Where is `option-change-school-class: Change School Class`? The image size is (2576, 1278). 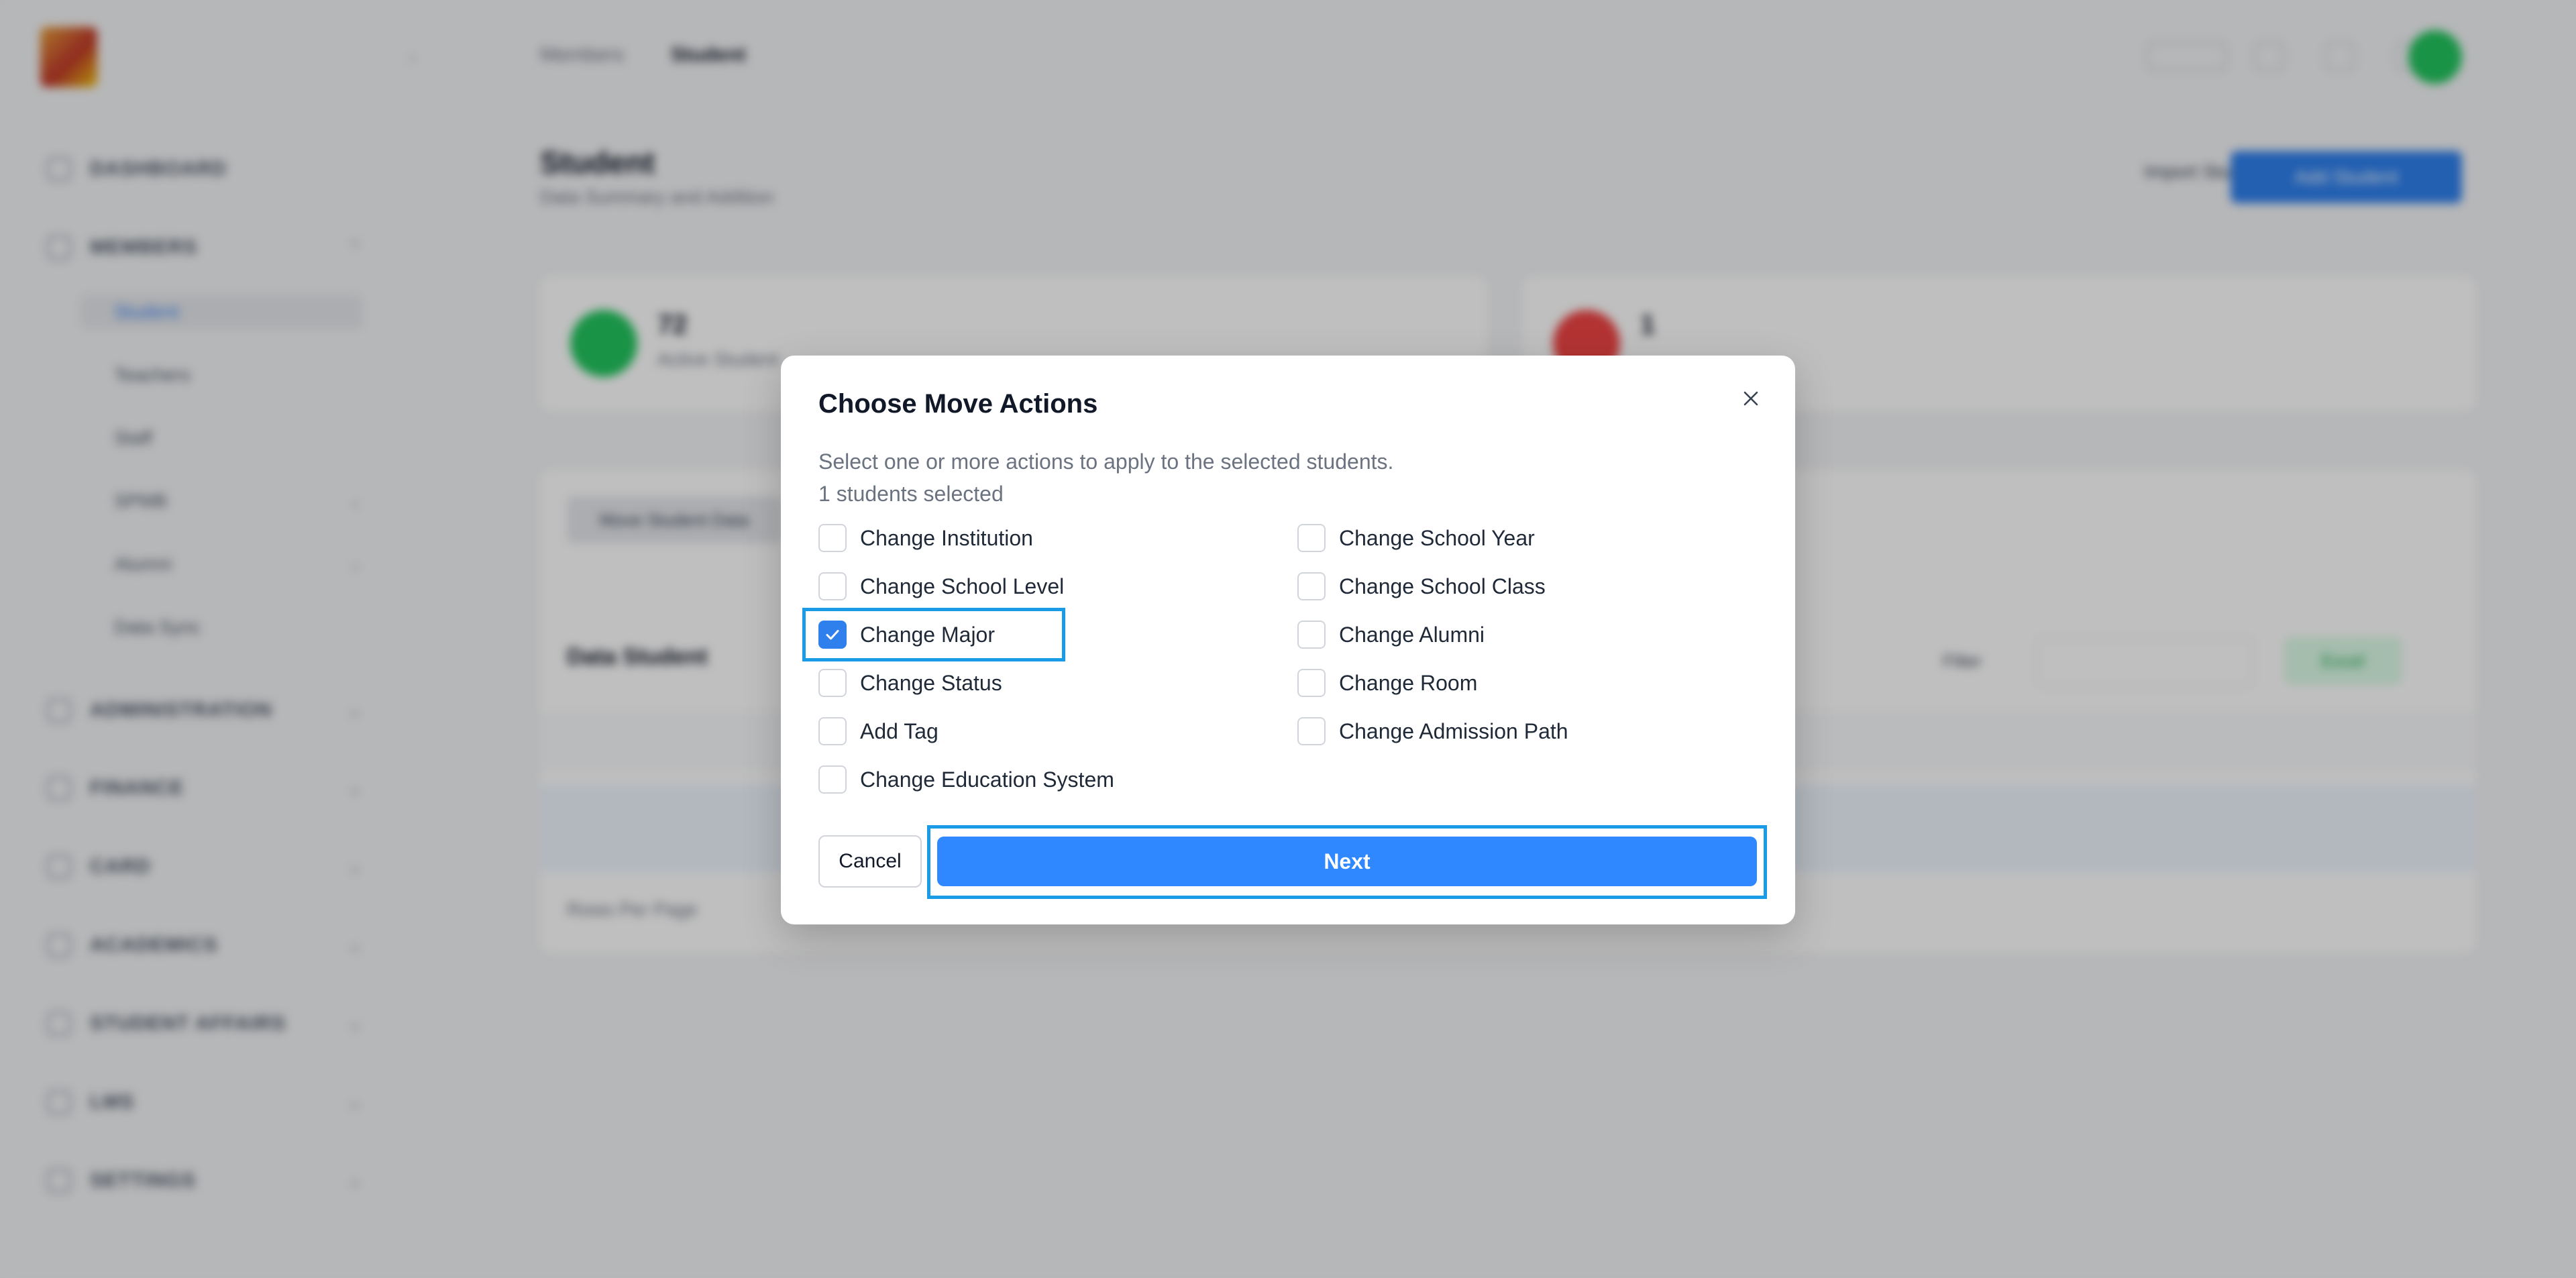
option-change-school-class: Change School Class is located at coordinates (1421, 586).